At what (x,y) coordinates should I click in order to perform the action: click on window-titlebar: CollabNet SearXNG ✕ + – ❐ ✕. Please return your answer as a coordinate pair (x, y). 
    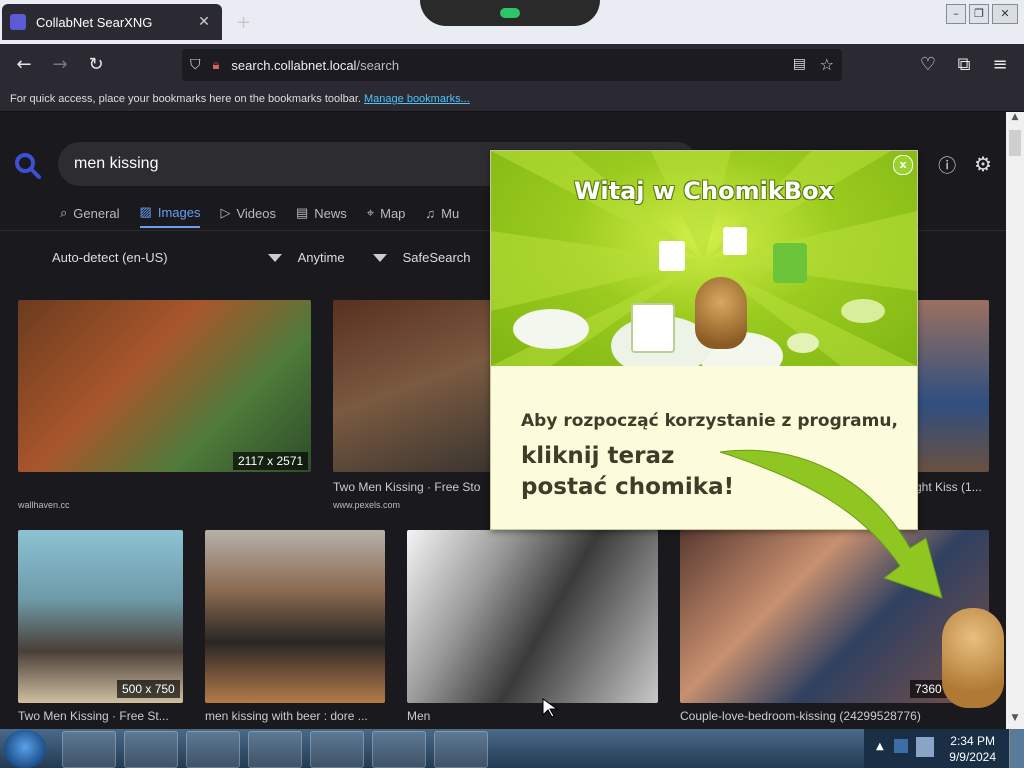
    Looking at the image, I should click on (512, 22).